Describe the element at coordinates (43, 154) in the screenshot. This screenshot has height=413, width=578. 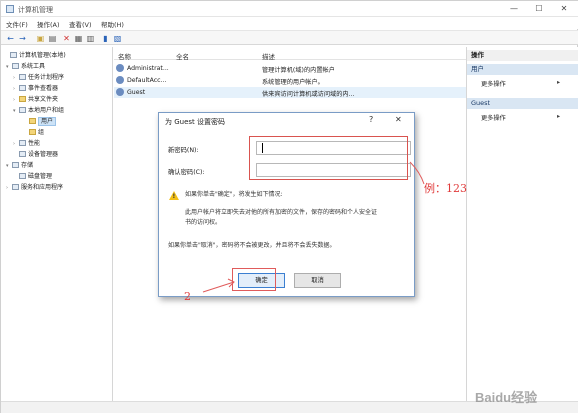
I see `tree-item-label: 设备管理器` at that location.